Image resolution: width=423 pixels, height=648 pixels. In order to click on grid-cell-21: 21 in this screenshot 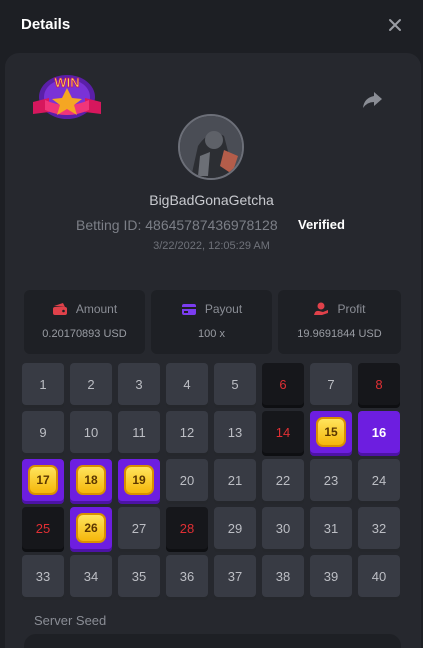, I will do `click(235, 480)`.